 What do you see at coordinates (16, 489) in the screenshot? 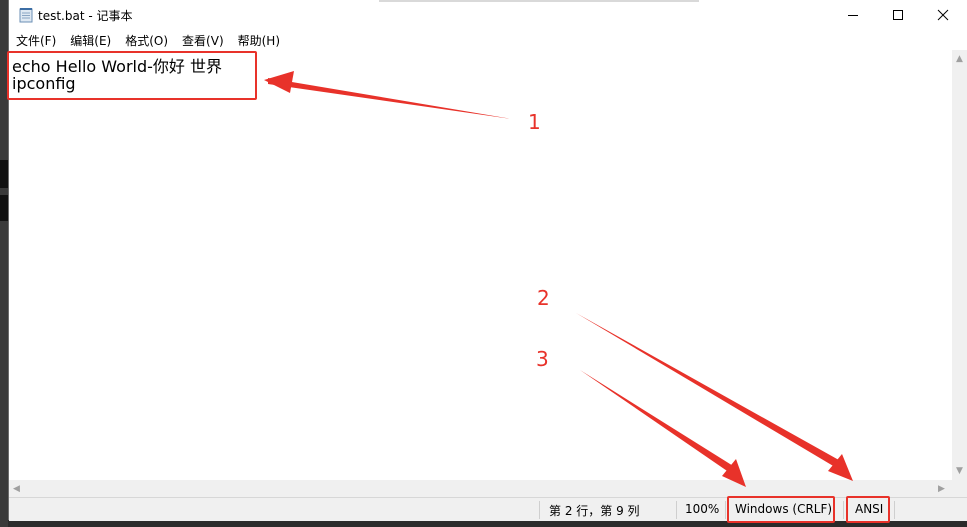
I see `scroll-left-icon: ◀` at bounding box center [16, 489].